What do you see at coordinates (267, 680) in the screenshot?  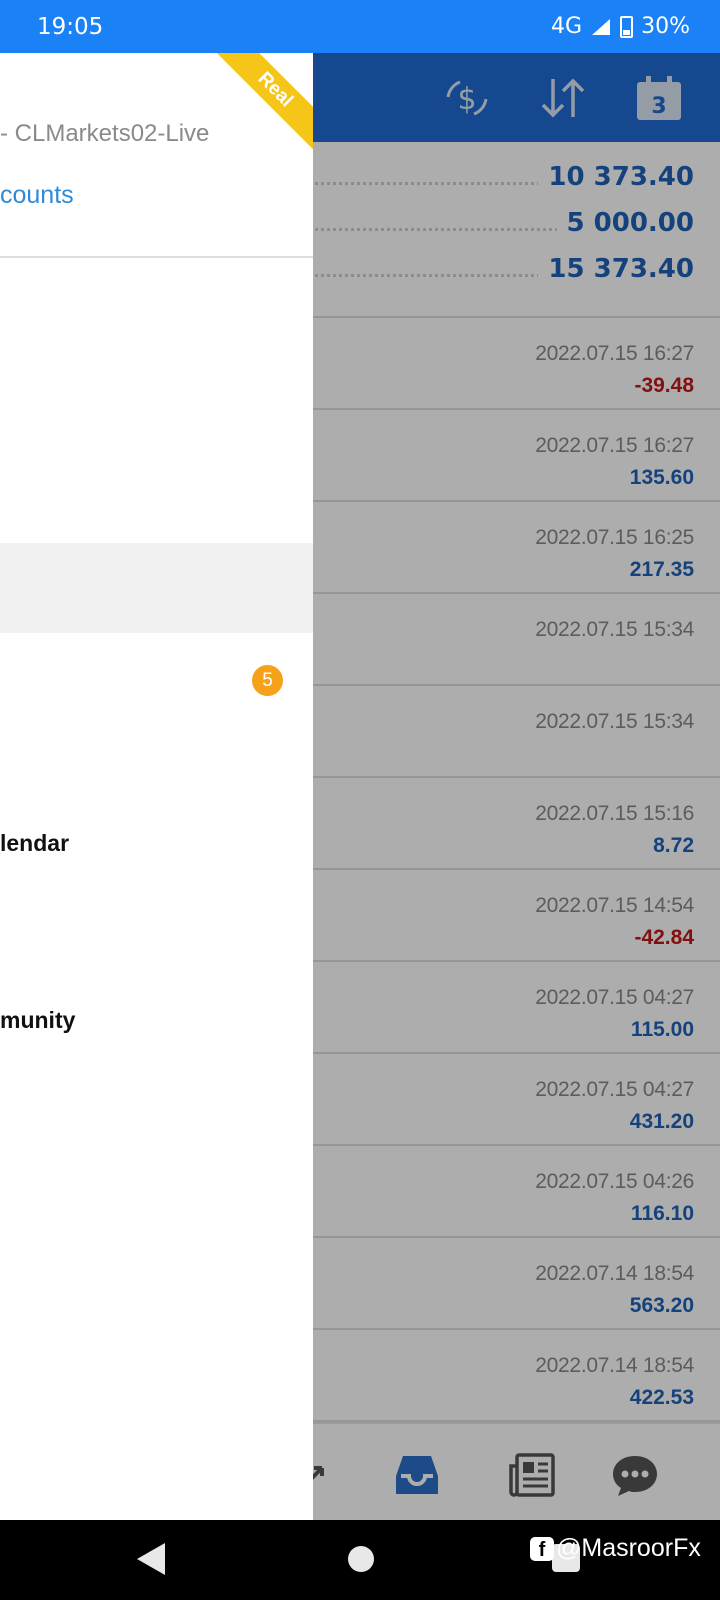 I see `notification-badge: 5` at bounding box center [267, 680].